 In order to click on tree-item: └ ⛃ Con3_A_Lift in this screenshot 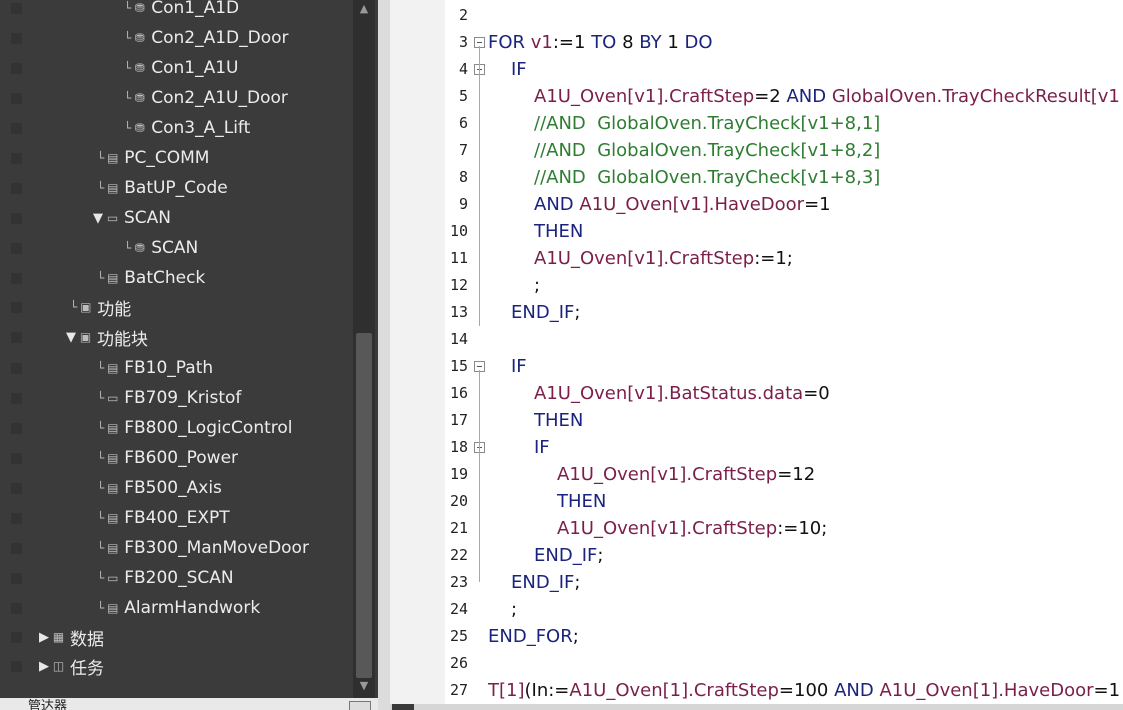, I will do `click(187, 128)`.